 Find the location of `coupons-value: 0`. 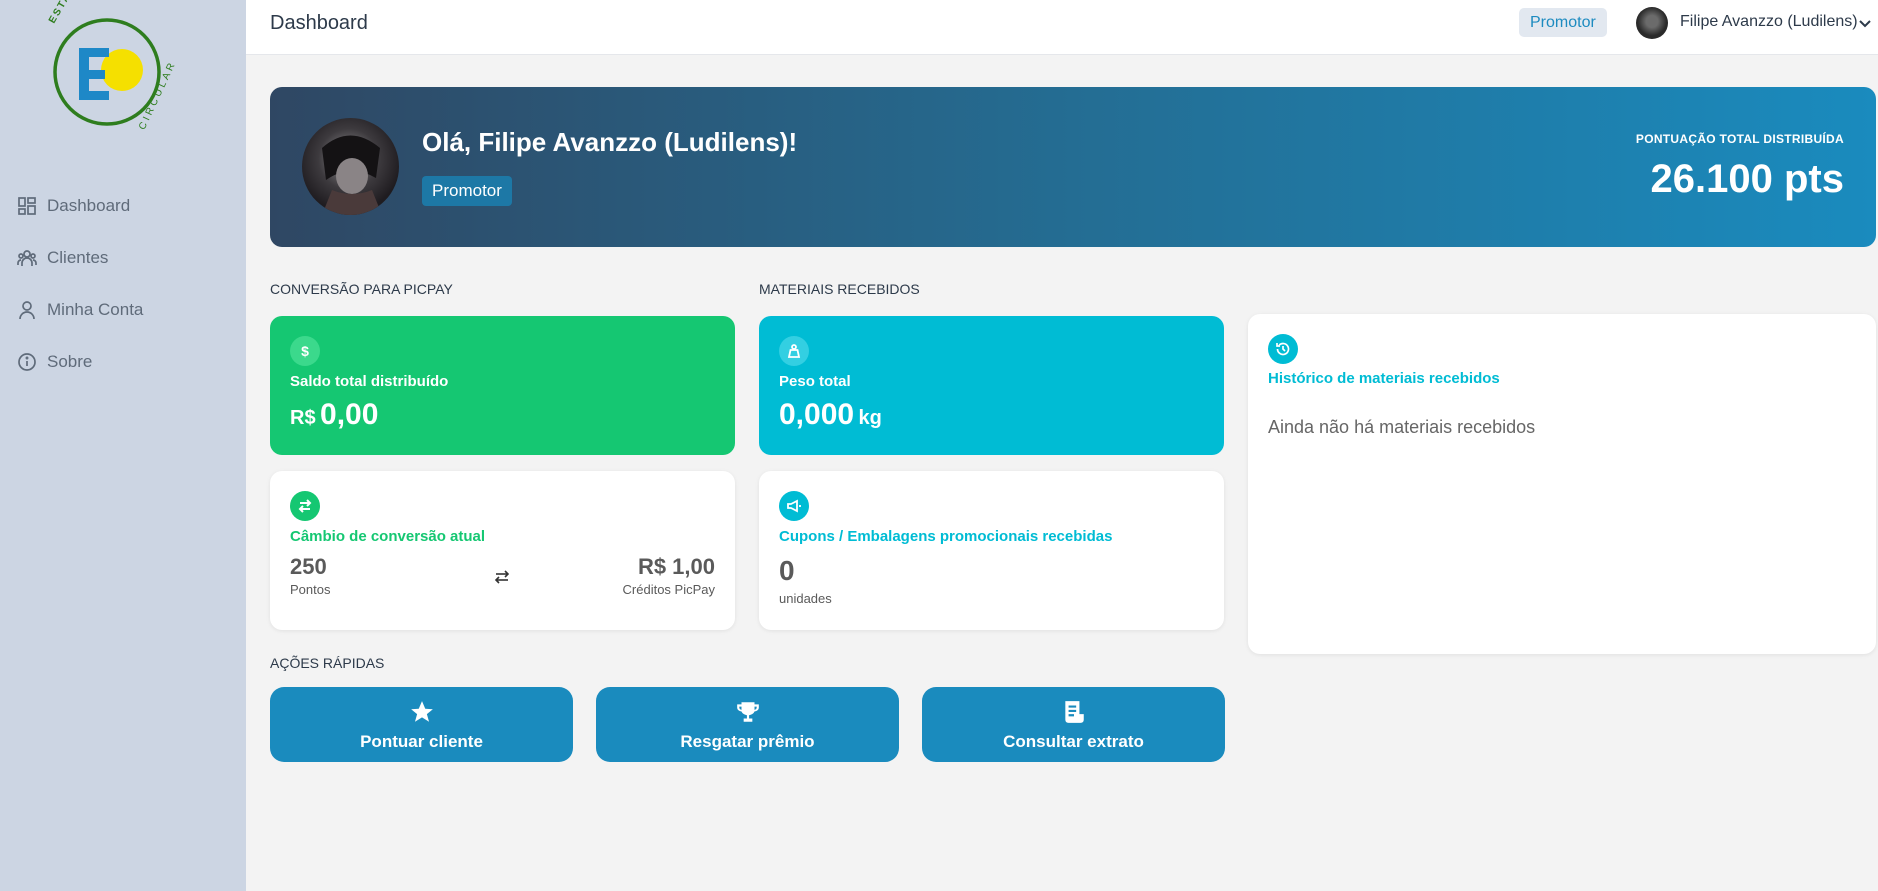

coupons-value: 0 is located at coordinates (787, 570).